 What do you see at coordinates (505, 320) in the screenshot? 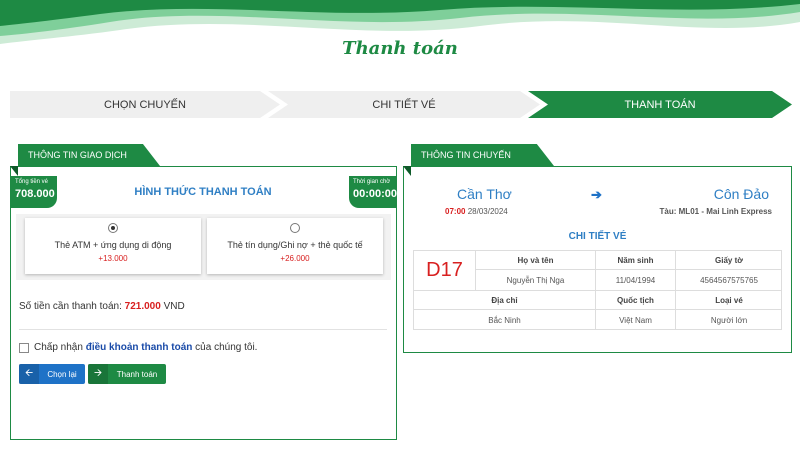
I see `value-address: Bắc Ninh` at bounding box center [505, 320].